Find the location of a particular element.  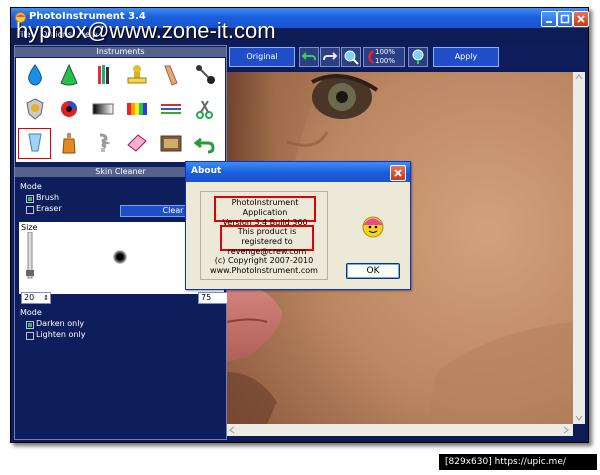

tool-finger is located at coordinates (170, 75).